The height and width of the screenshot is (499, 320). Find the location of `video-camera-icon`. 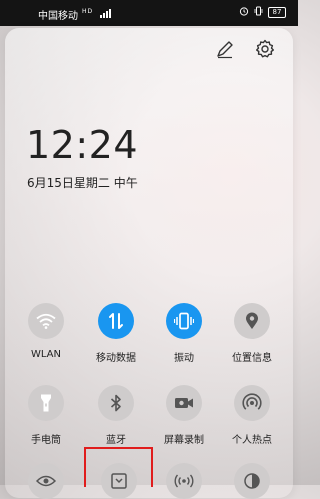

video-camera-icon is located at coordinates (184, 403).